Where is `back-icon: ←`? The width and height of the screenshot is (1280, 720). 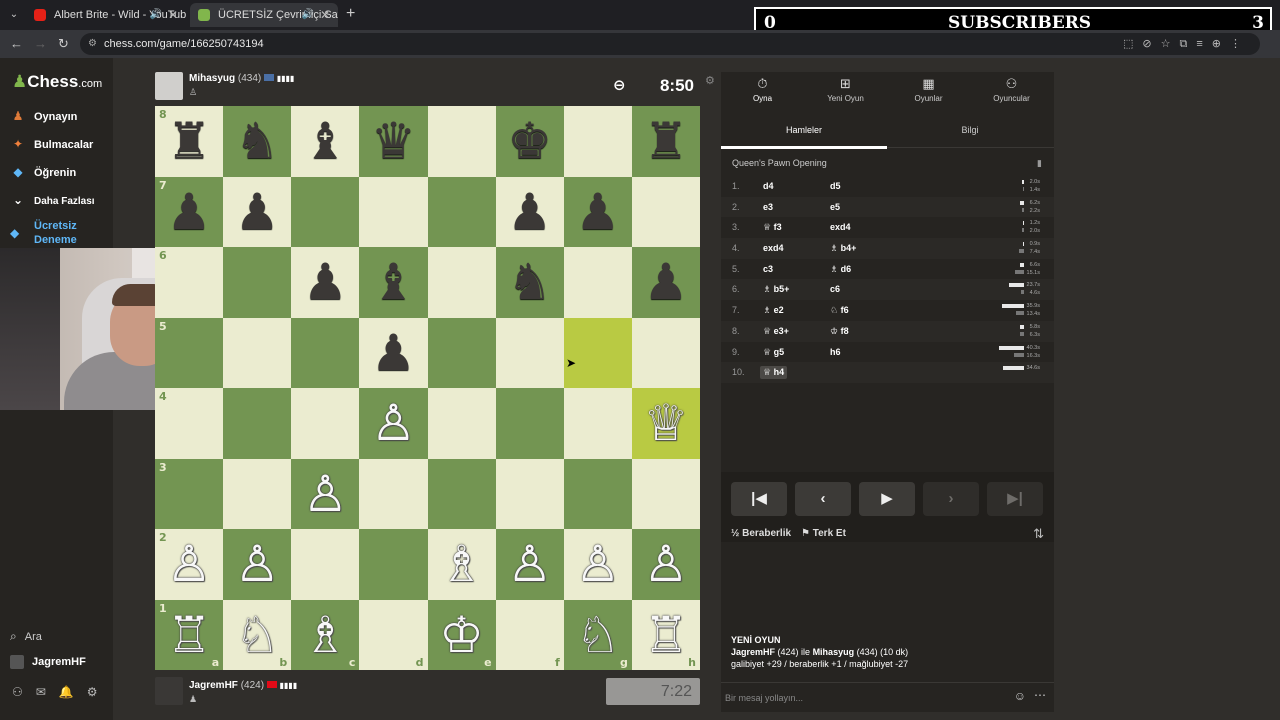
back-icon: ← is located at coordinates (16, 43).